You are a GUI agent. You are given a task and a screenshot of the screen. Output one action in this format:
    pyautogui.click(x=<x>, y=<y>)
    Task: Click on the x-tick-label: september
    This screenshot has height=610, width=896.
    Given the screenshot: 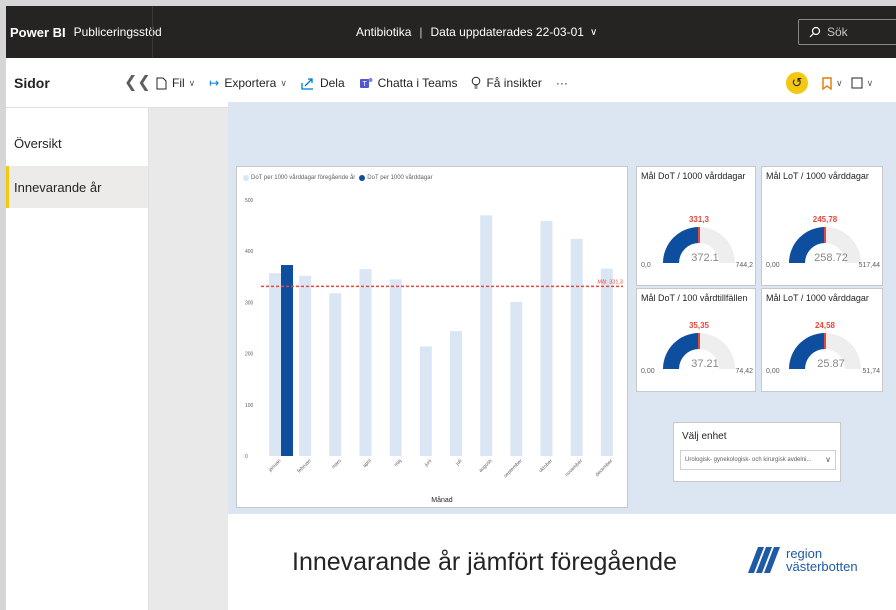 What is the action you would take?
    pyautogui.click(x=513, y=468)
    